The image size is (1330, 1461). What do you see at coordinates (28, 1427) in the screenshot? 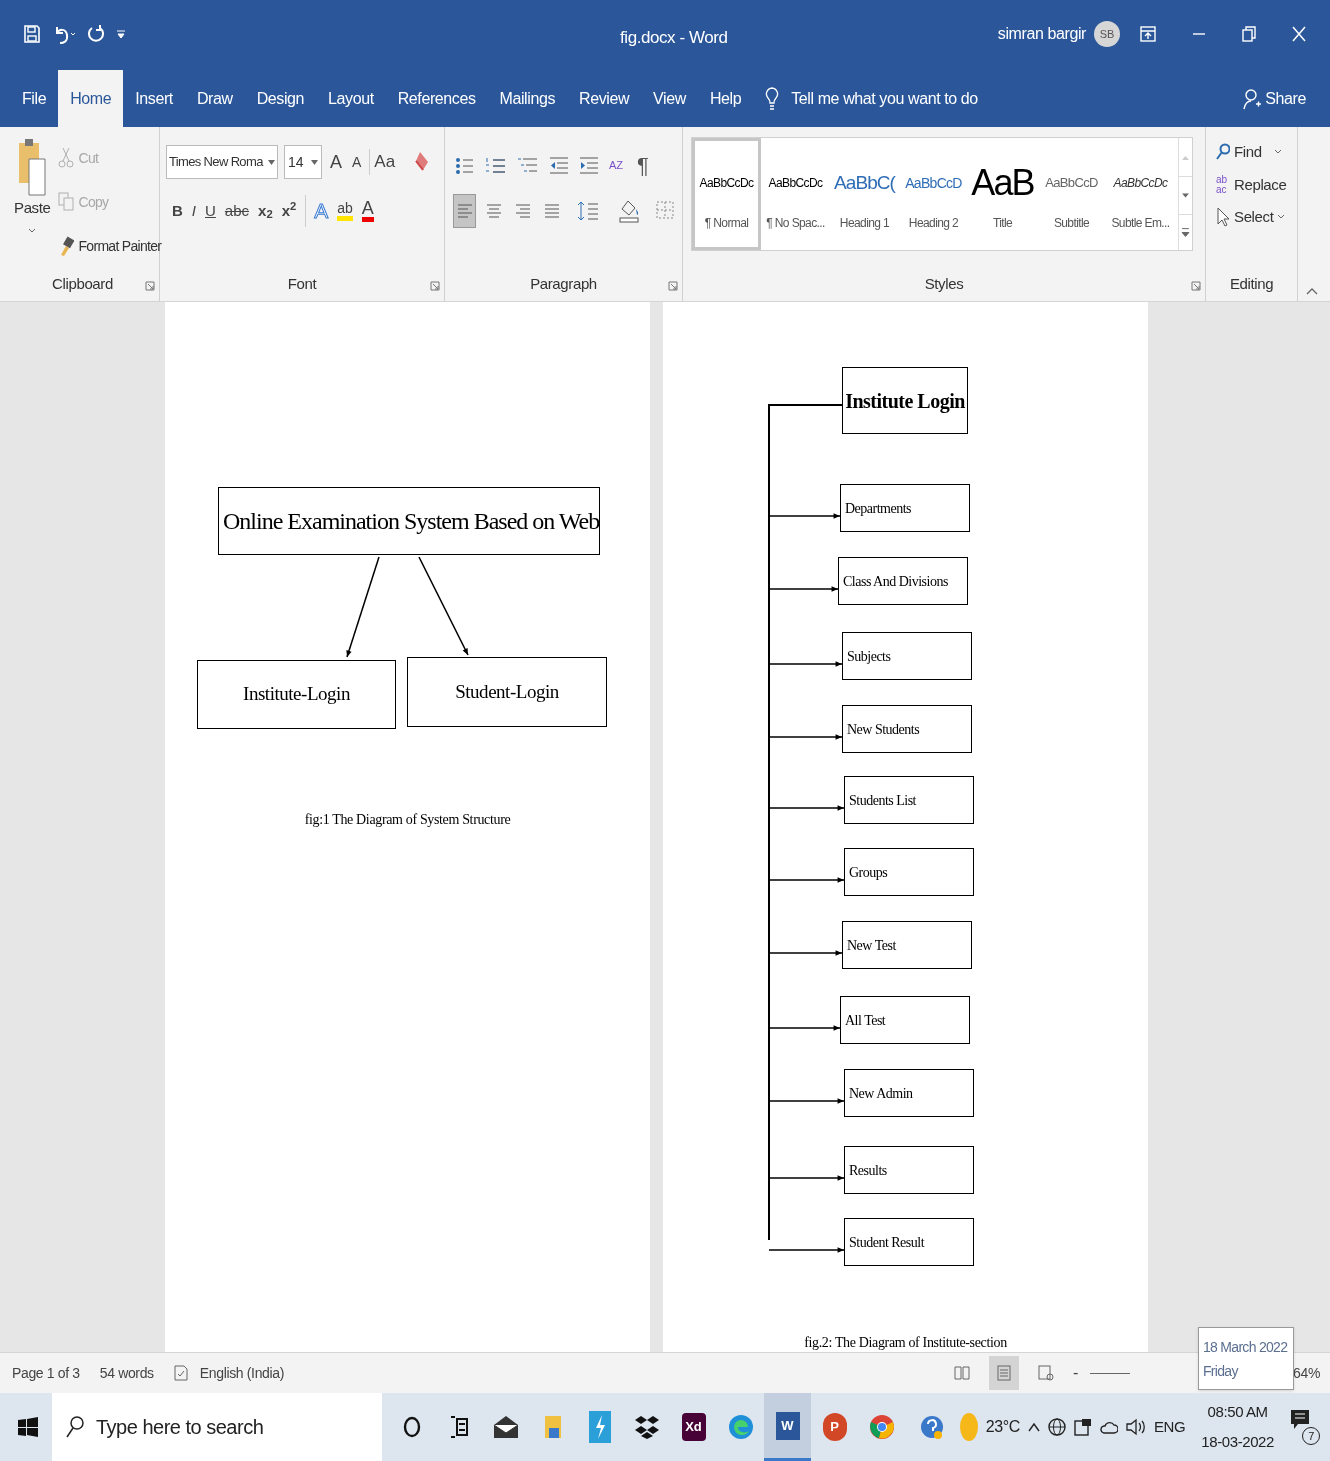
I see `start-icon` at bounding box center [28, 1427].